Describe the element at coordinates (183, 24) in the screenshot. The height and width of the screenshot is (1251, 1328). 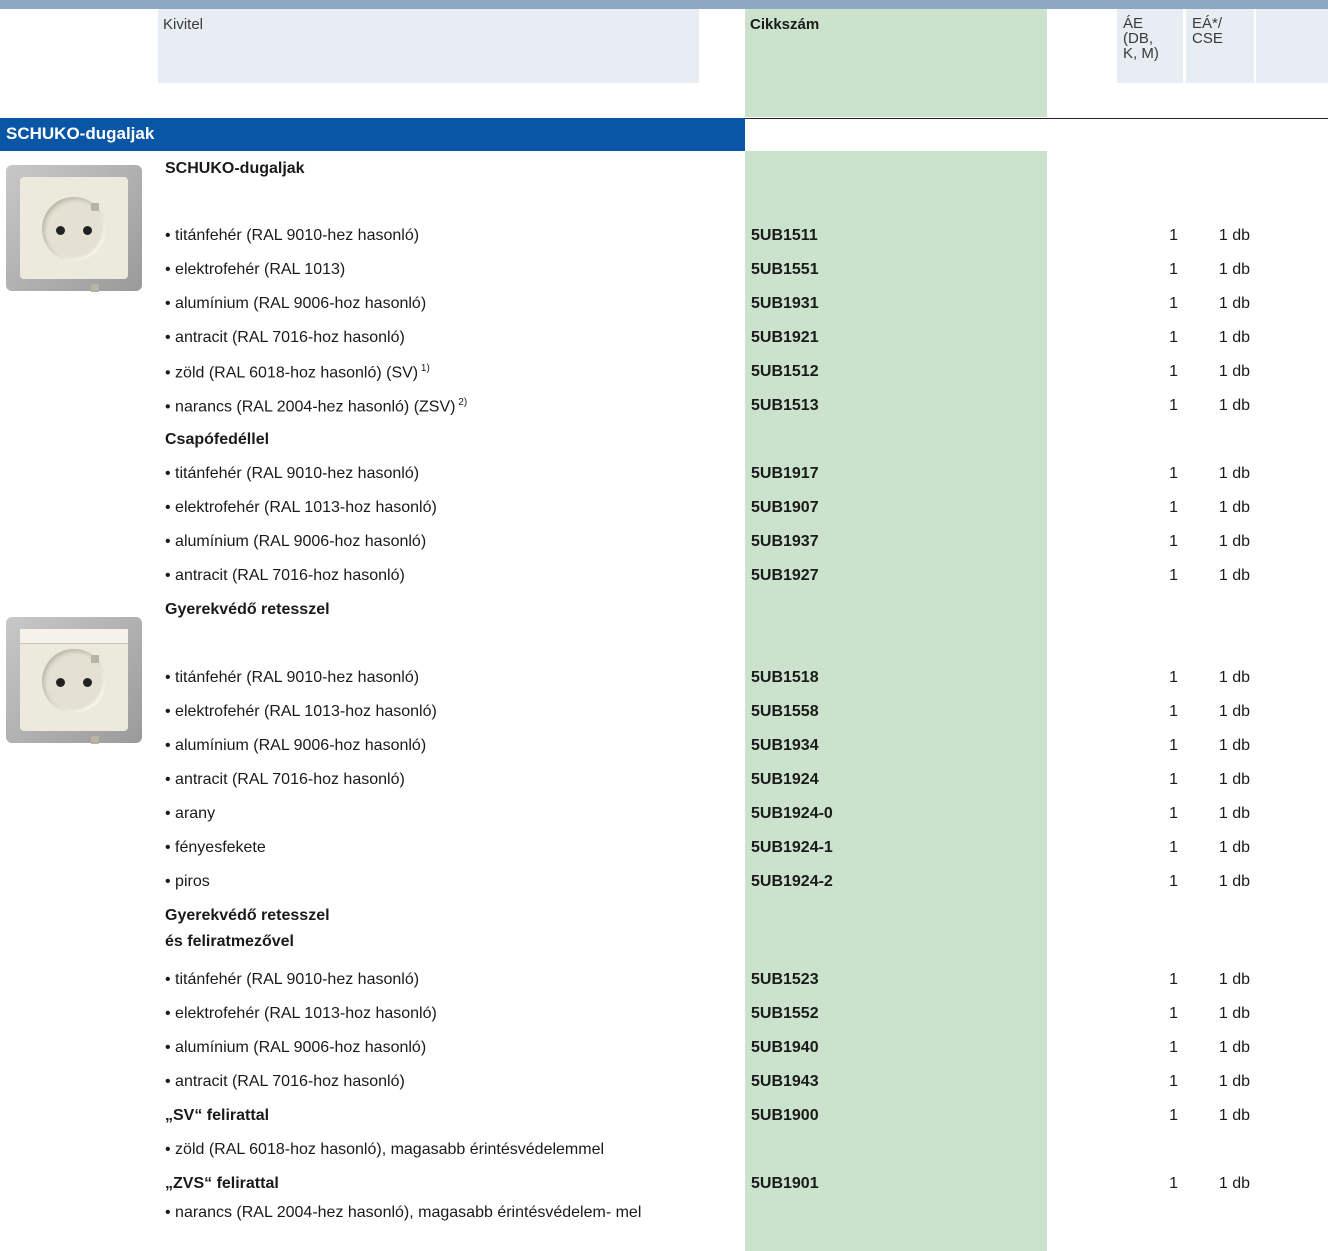
I see `header-kivitel-label: Kivitel` at that location.